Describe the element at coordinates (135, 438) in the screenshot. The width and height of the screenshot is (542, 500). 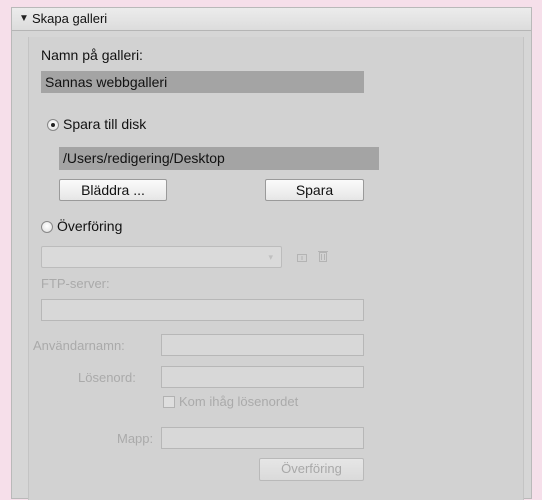
I see `folder-label: Mapp:` at that location.